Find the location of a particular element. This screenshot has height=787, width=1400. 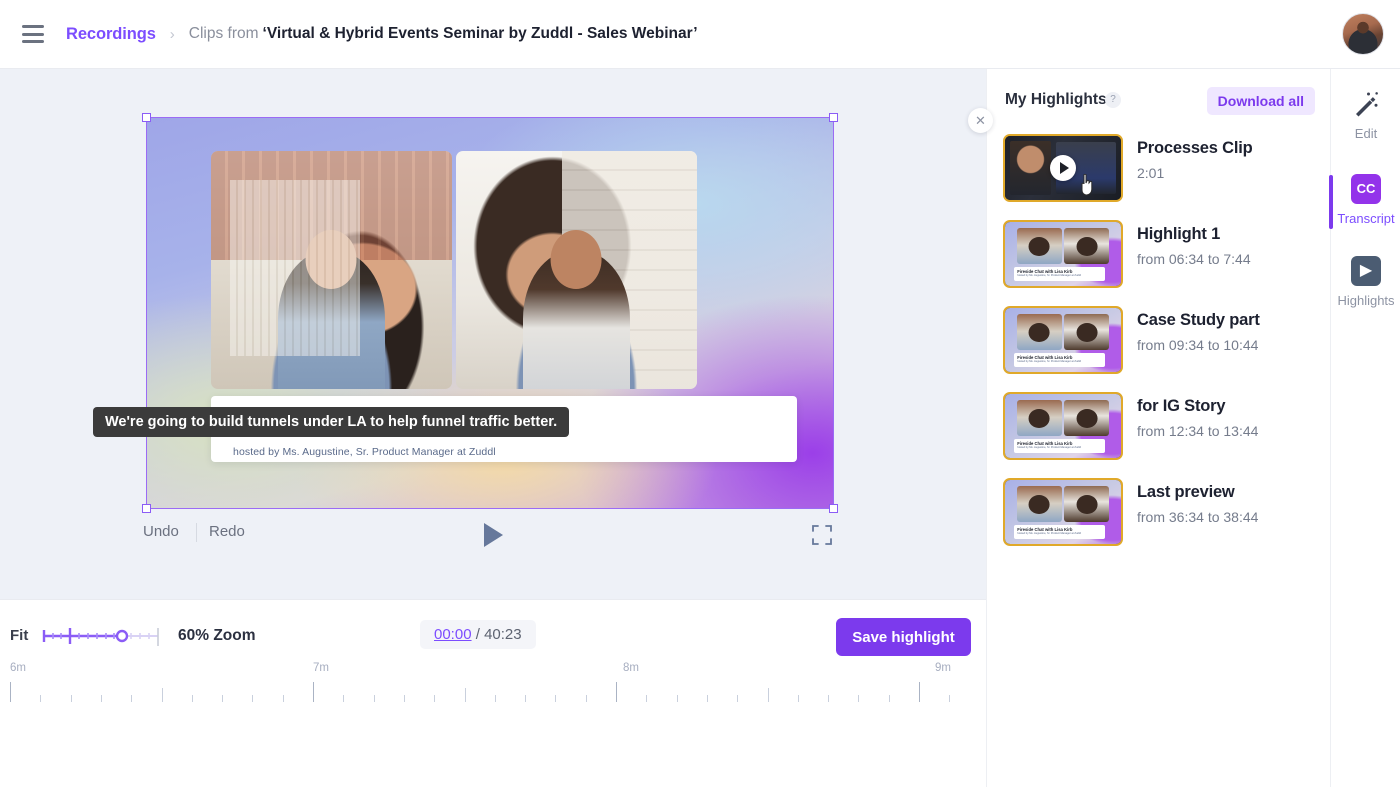

speaker-tile-left is located at coordinates (331, 270).